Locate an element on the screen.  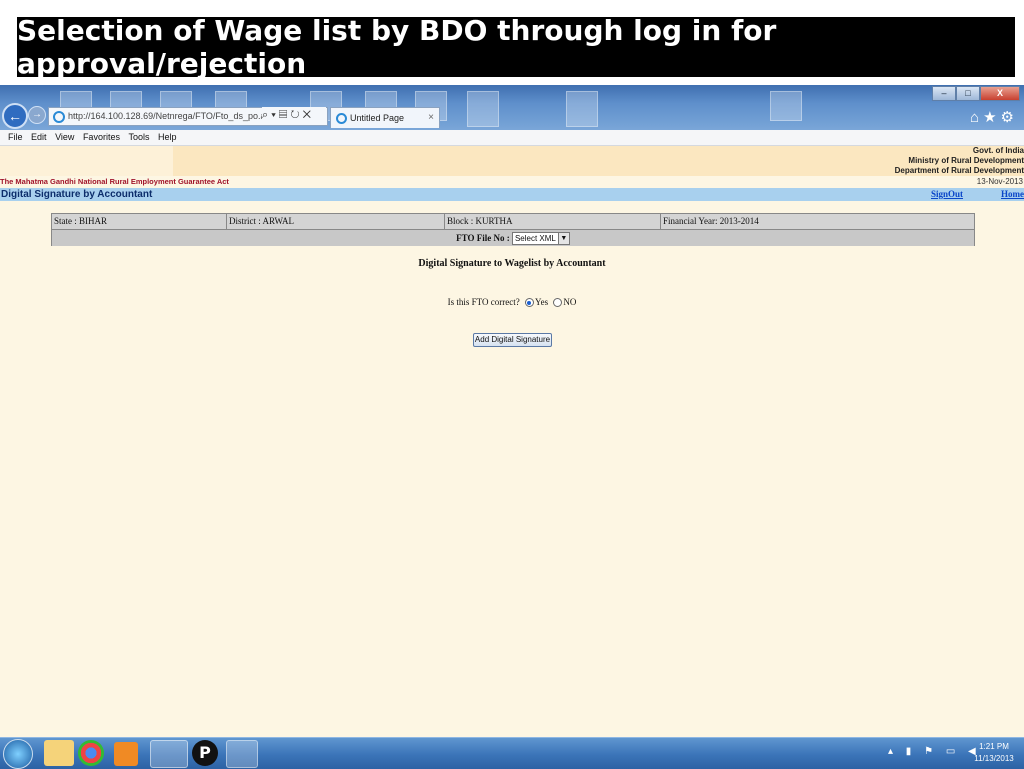
block-cell: Block : KURTHA is located at coordinates (553, 221).